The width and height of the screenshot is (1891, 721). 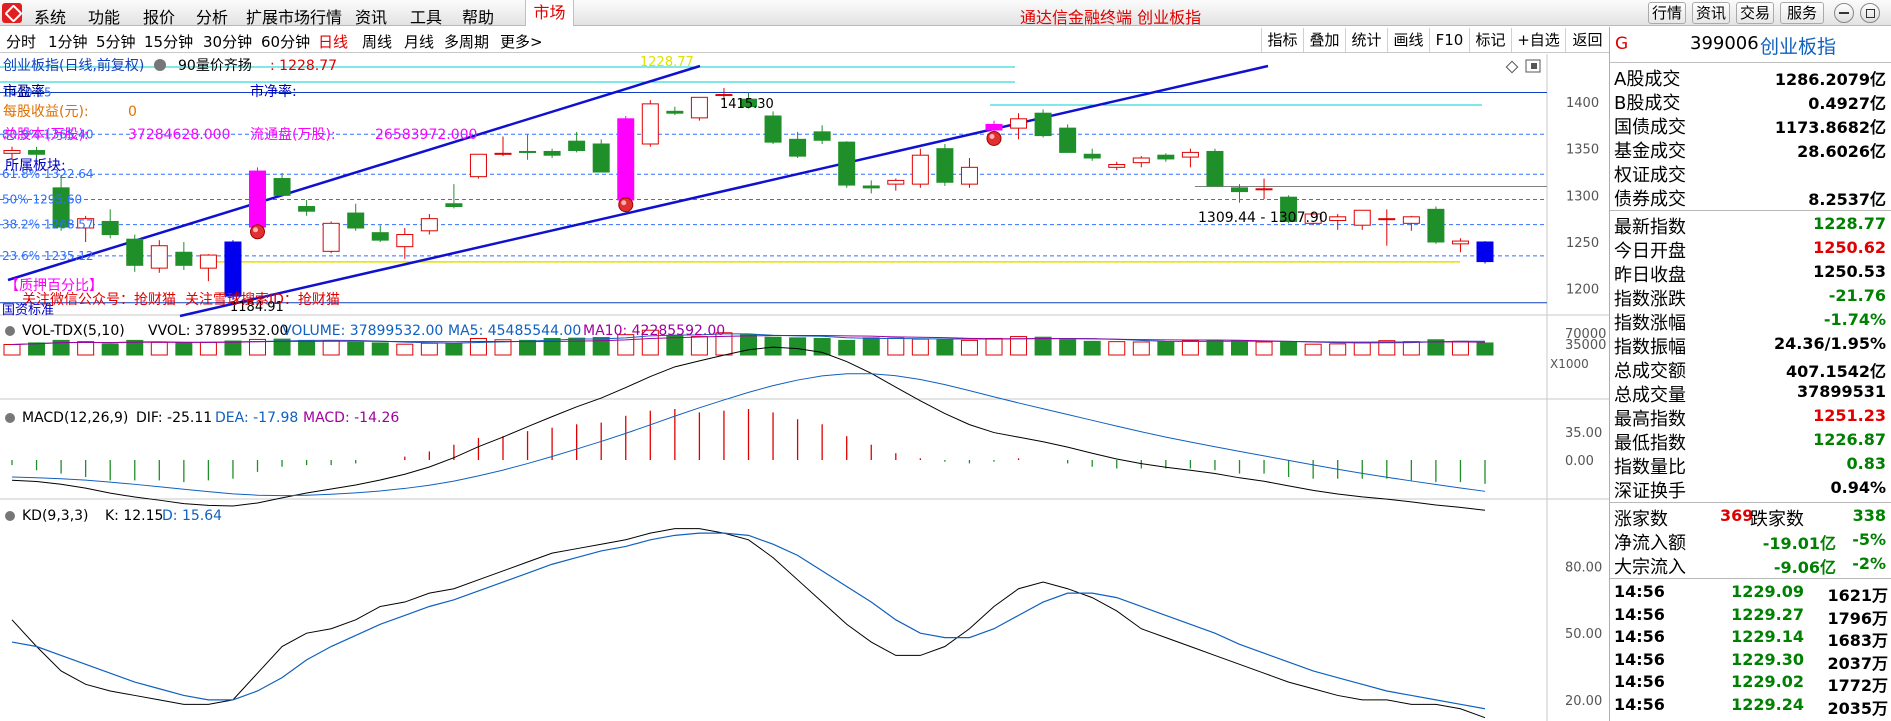 I want to click on period-weekly: 周线, so click(x=377, y=41).